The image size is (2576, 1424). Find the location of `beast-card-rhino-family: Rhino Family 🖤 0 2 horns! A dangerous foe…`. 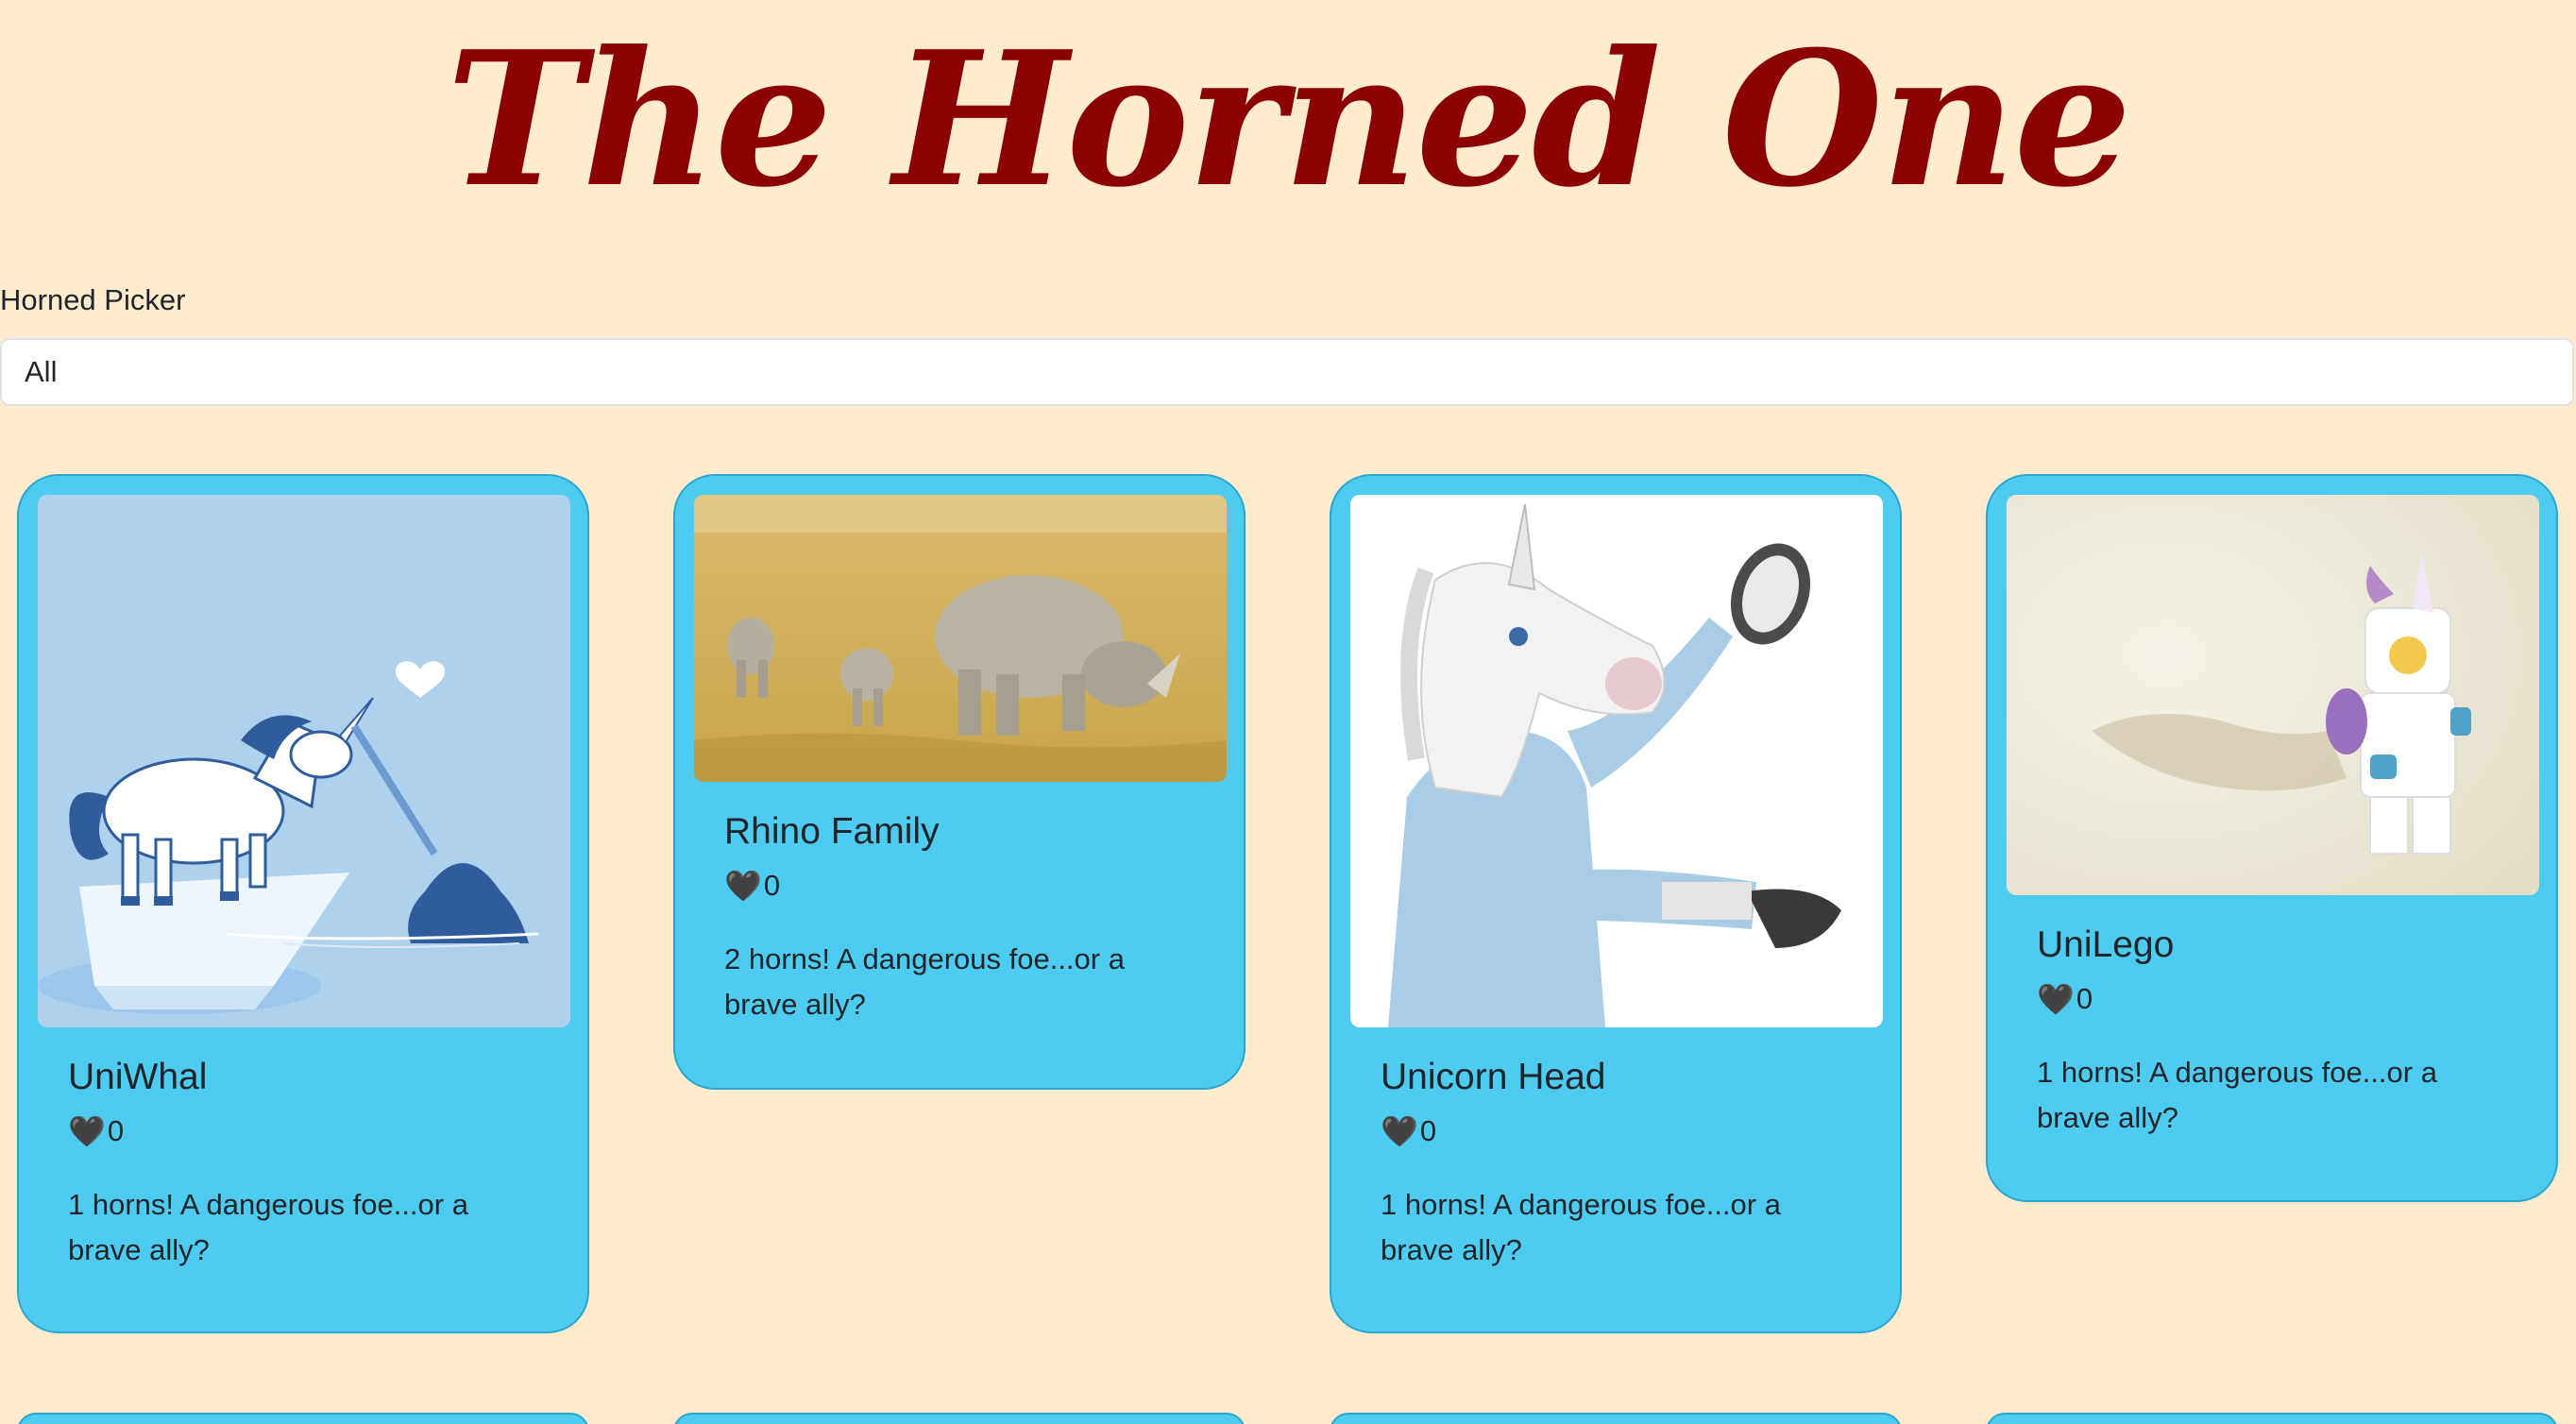

beast-card-rhino-family: Rhino Family 🖤 0 2 horns! A dangerous foe… is located at coordinates (959, 782).